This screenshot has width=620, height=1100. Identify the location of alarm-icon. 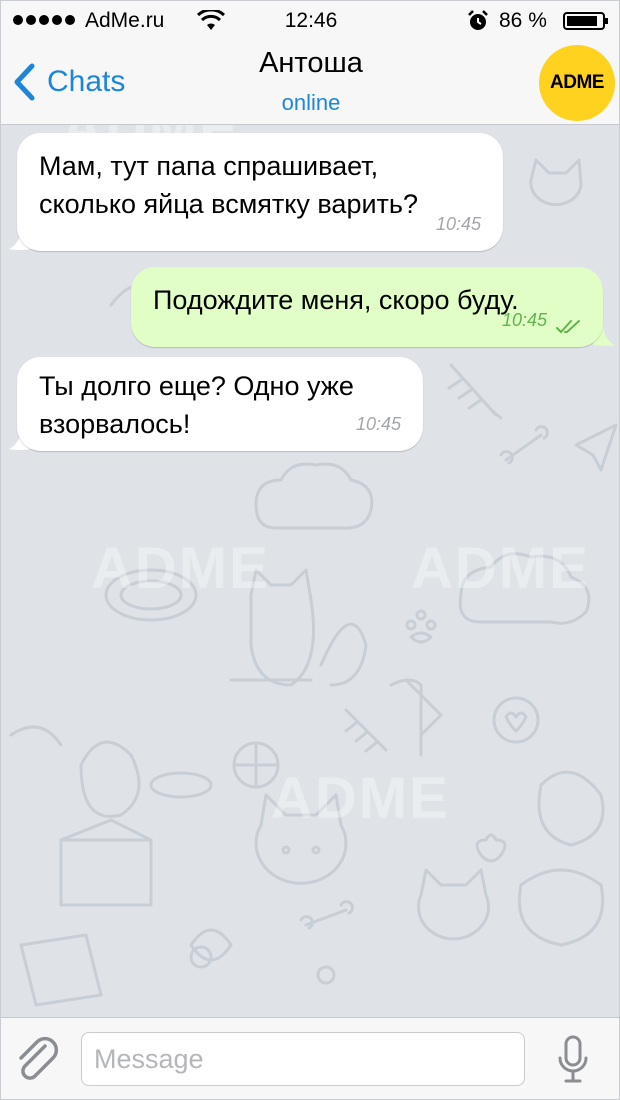
(478, 20).